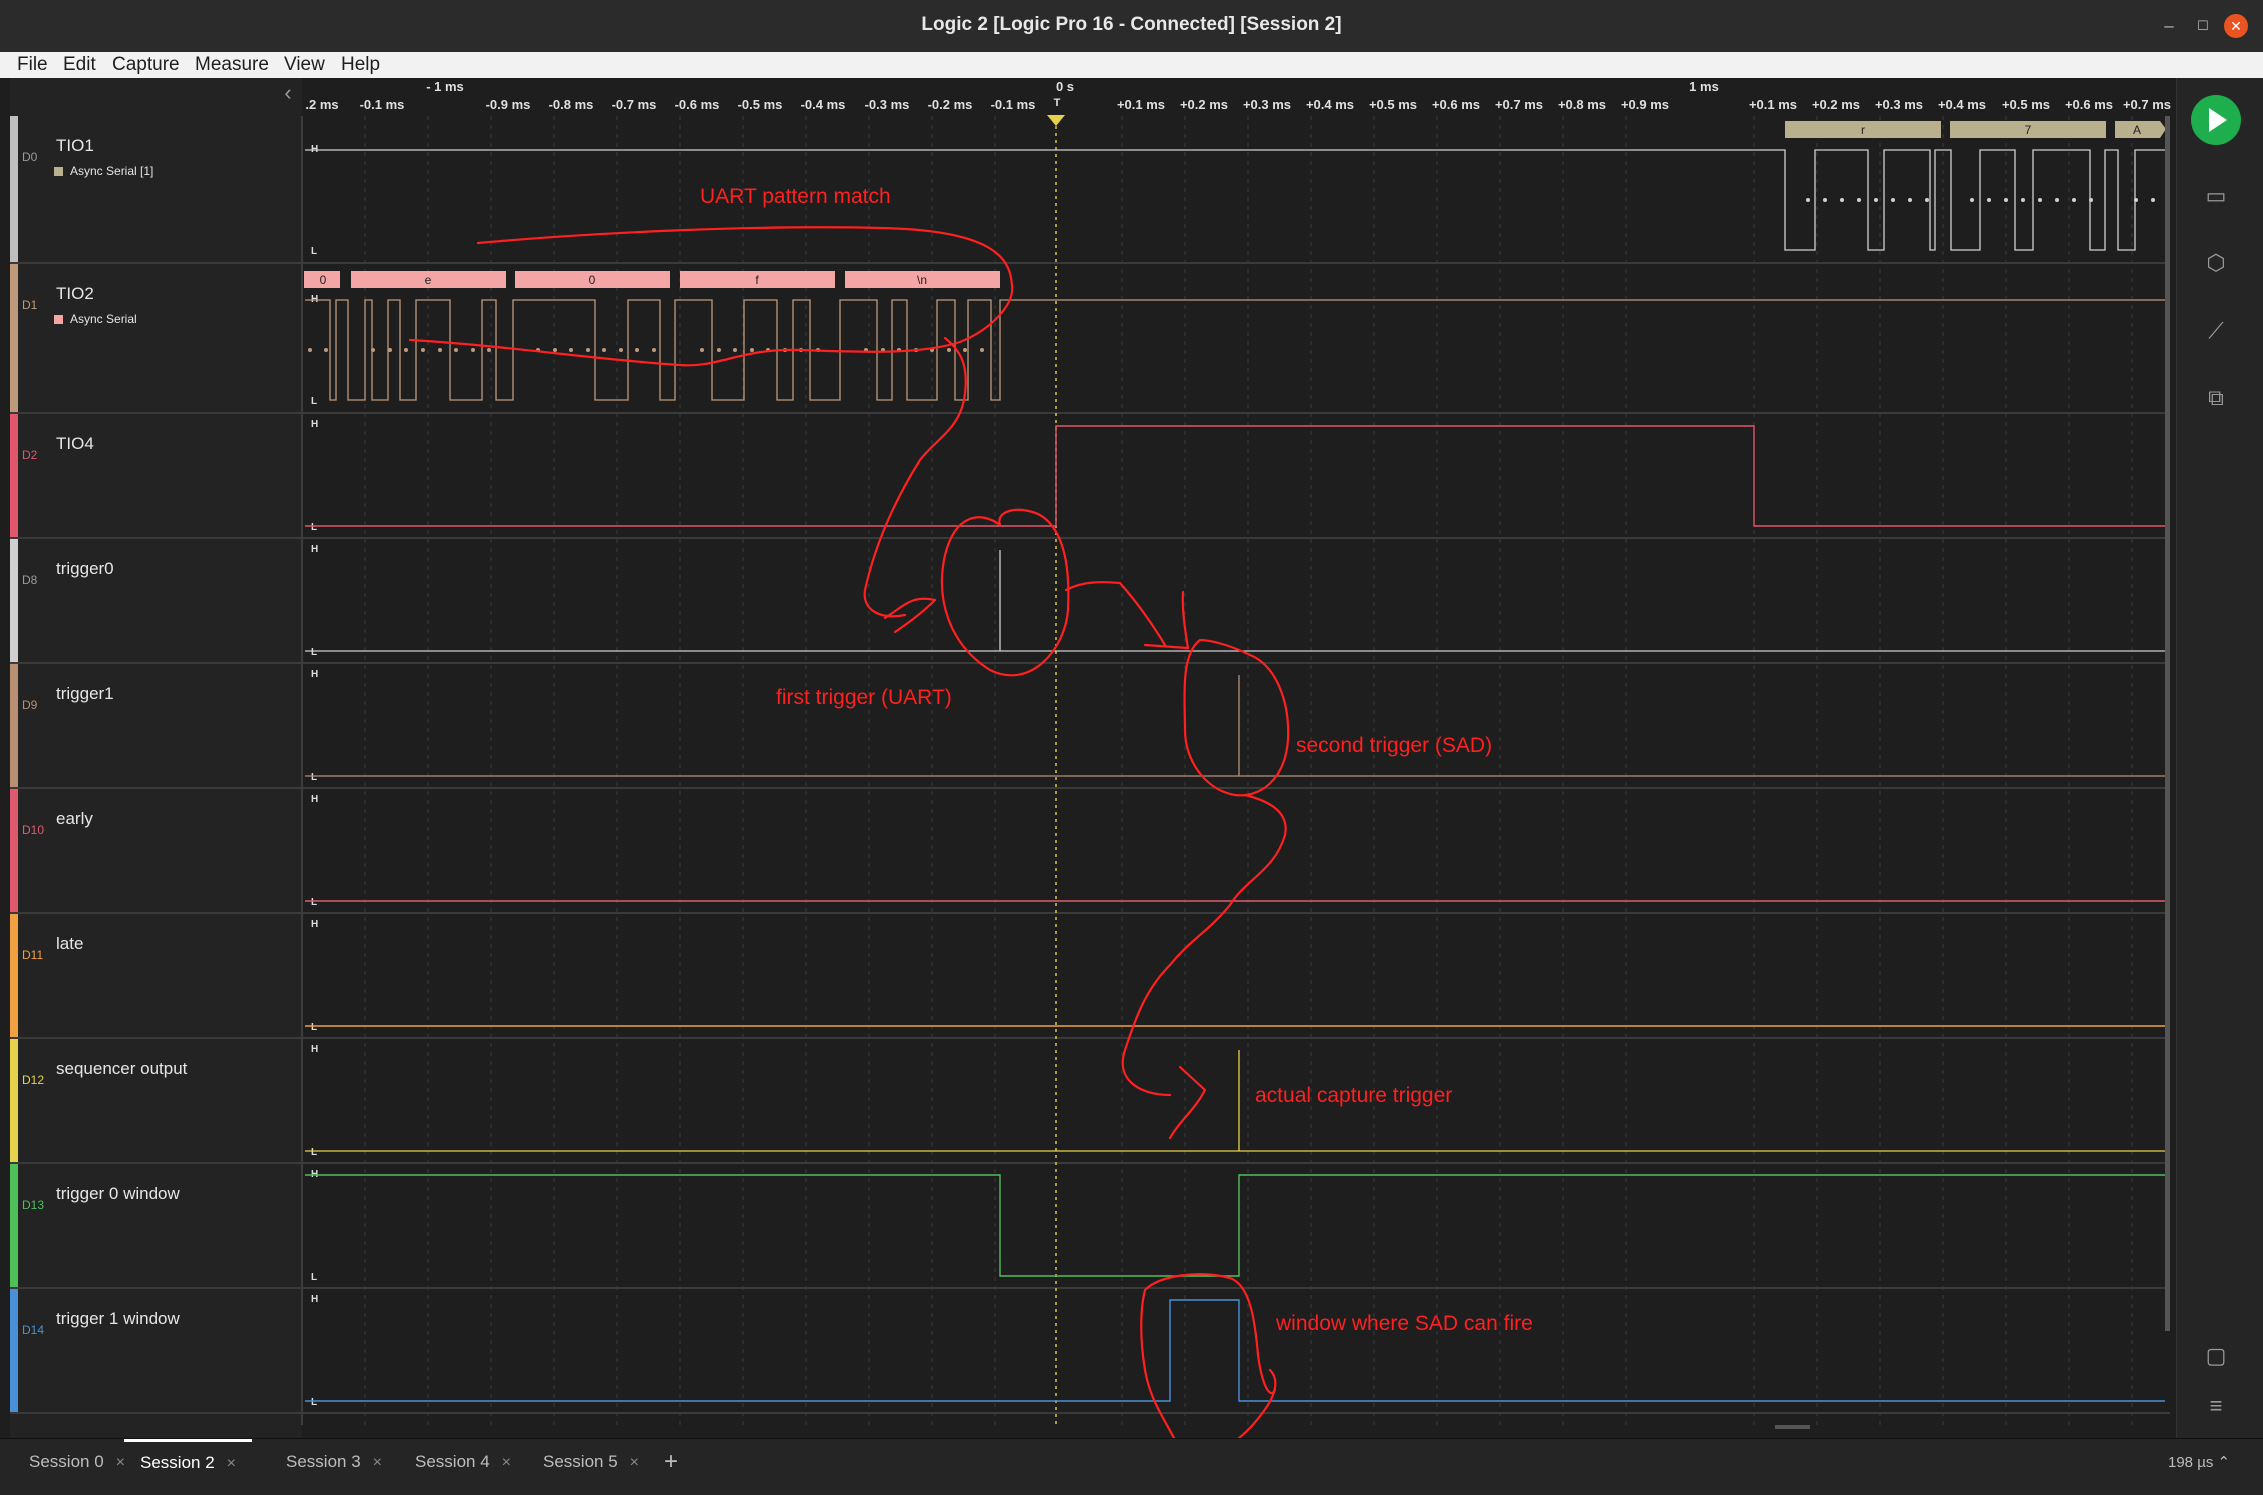  Describe the element at coordinates (1235, 350) in the screenshot. I see `waveform-tio2` at that location.